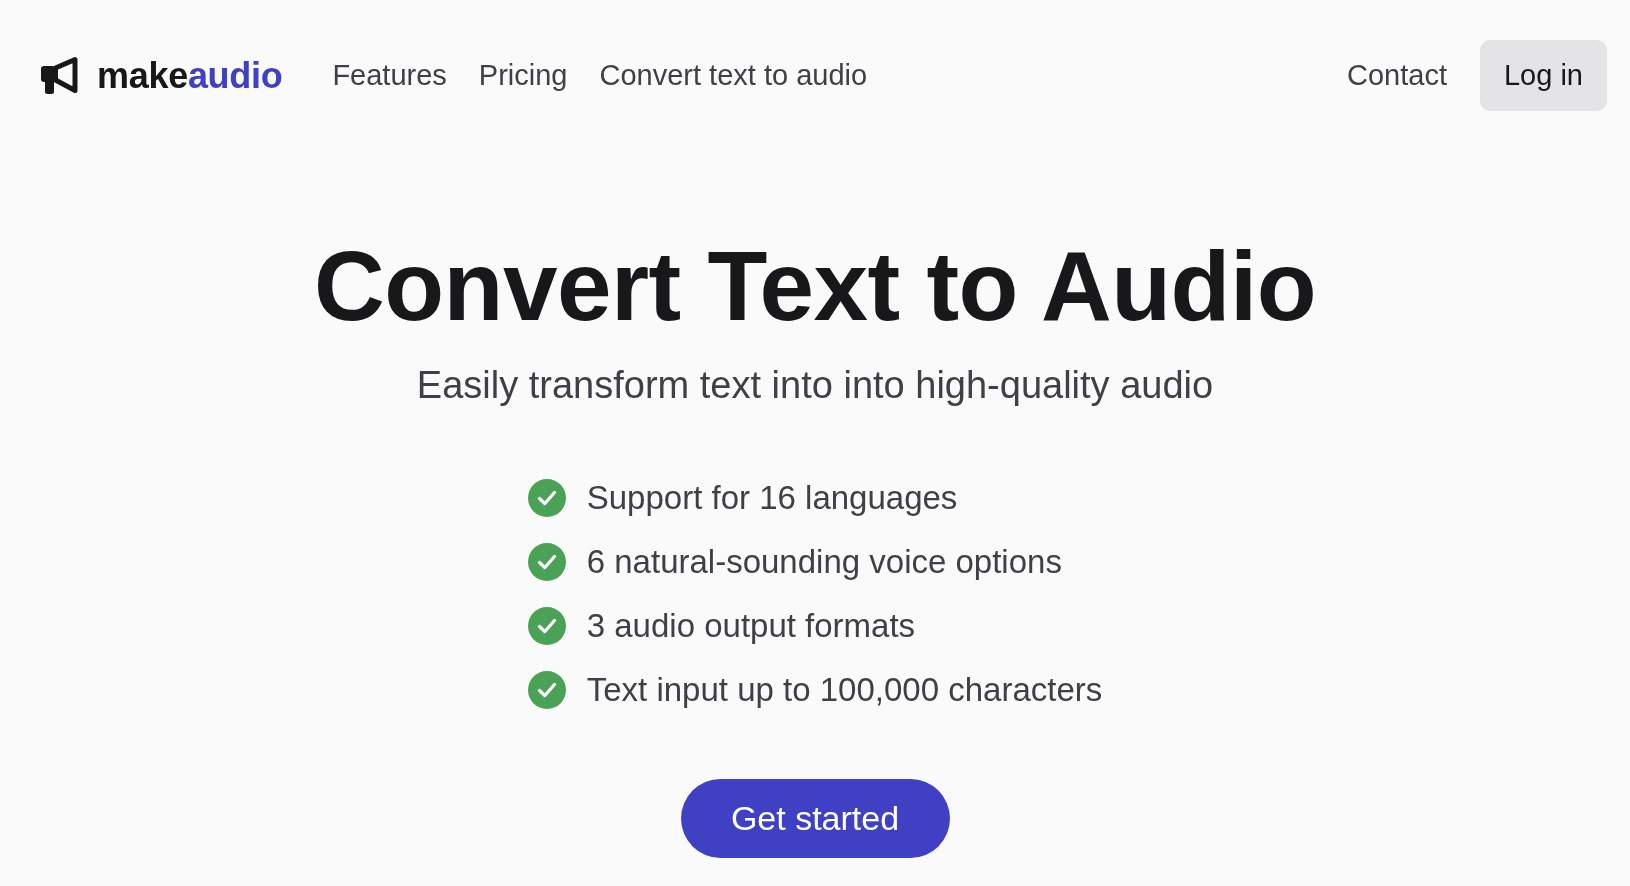 This screenshot has height=886, width=1630. What do you see at coordinates (60, 75) in the screenshot?
I see `megaphone-icon` at bounding box center [60, 75].